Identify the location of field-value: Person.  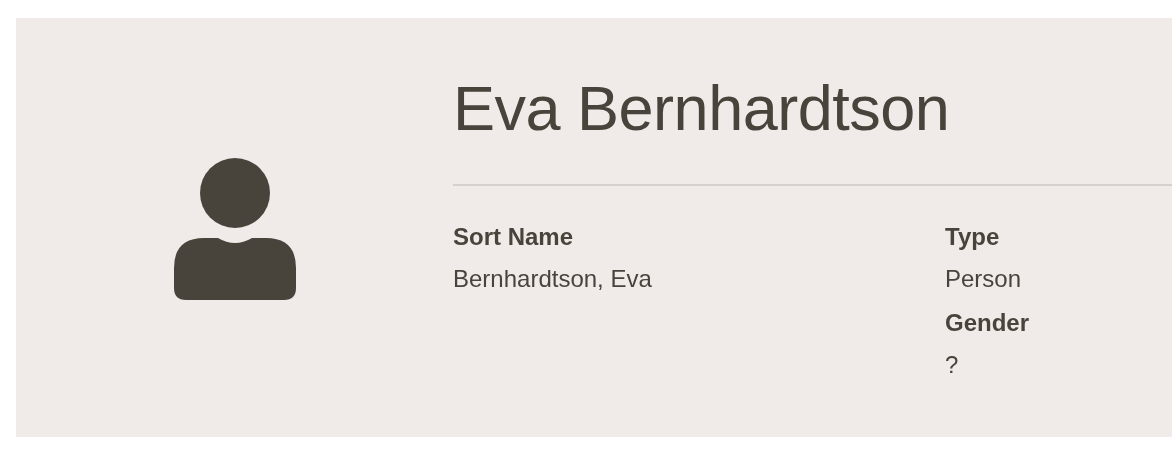
(984, 279).